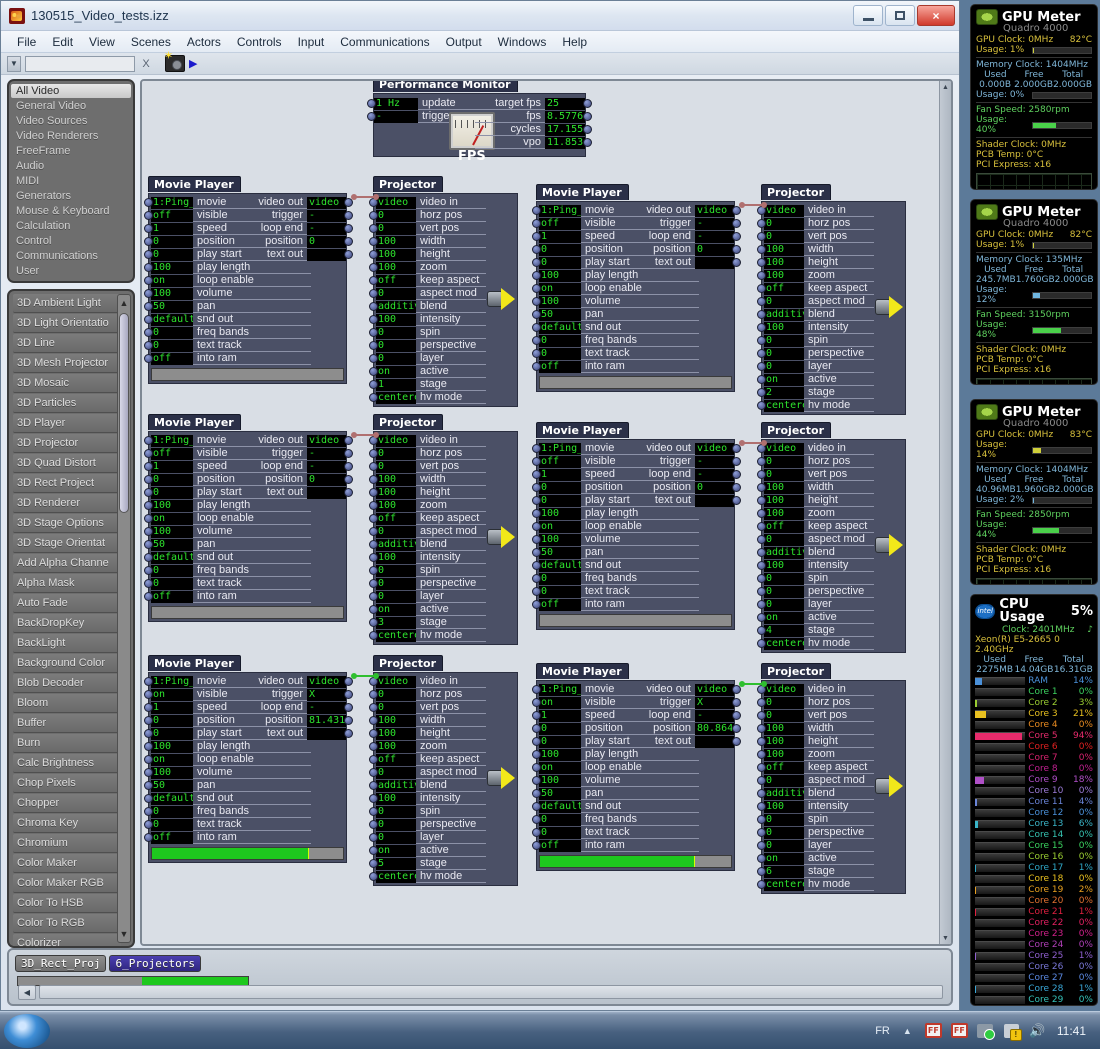 This screenshot has height=1049, width=1100. What do you see at coordinates (396, 863) in the screenshot?
I see `parameter-value: 5` at bounding box center [396, 863].